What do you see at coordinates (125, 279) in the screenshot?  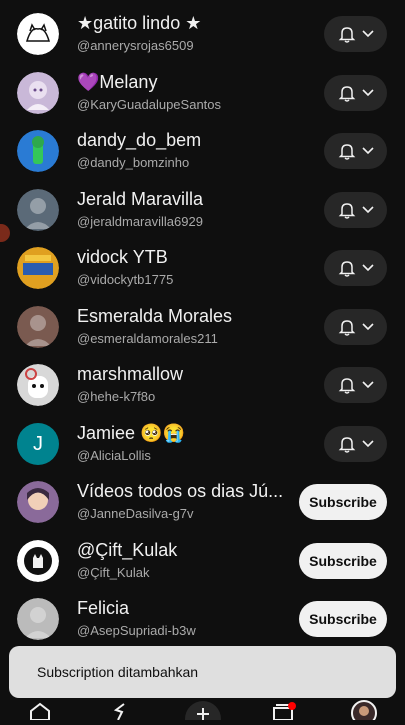 I see `channel-handle: @vidockytb1775` at bounding box center [125, 279].